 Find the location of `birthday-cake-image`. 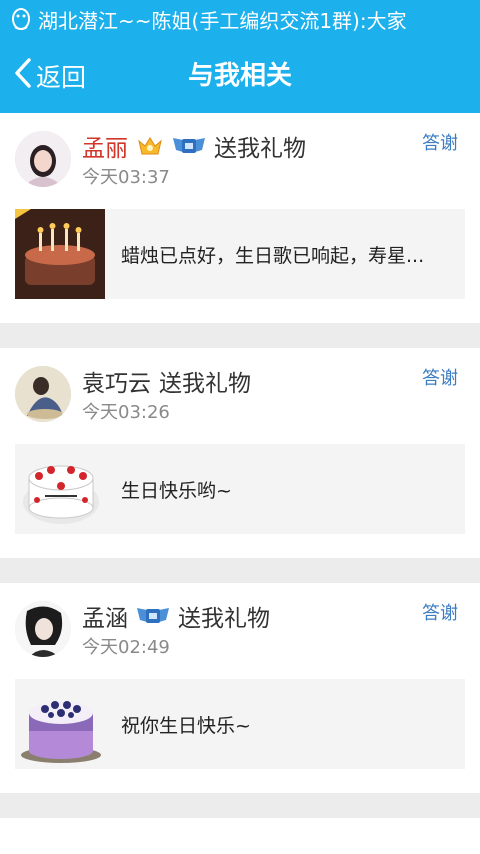

birthday-cake-image is located at coordinates (60, 489).